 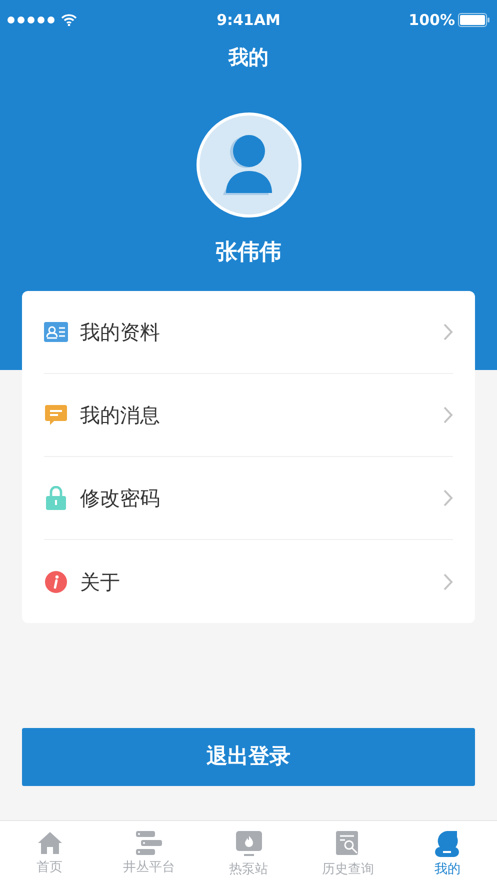 I want to click on menu-item: 我的资料, so click(x=248, y=332).